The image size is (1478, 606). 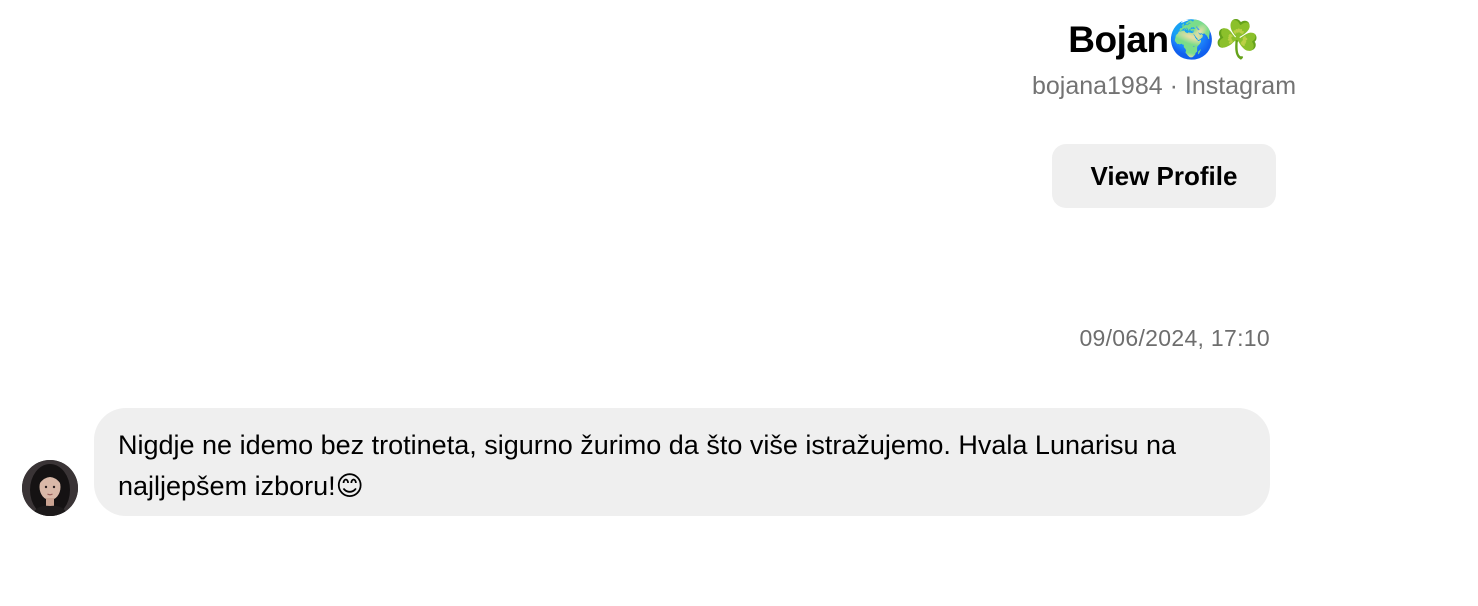 I want to click on profile-header: Bojan🌍☘️ bojana1984 · Instagram, so click(x=1164, y=59).